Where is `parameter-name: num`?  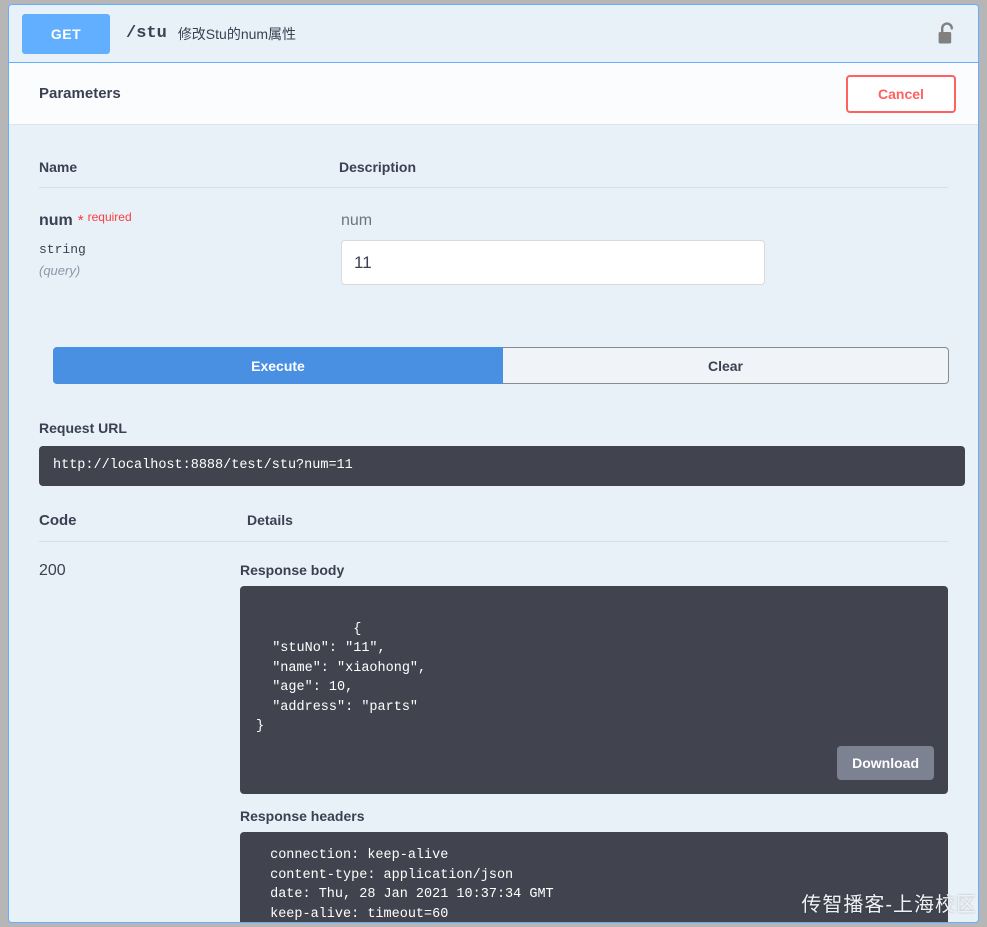 parameter-name: num is located at coordinates (56, 220).